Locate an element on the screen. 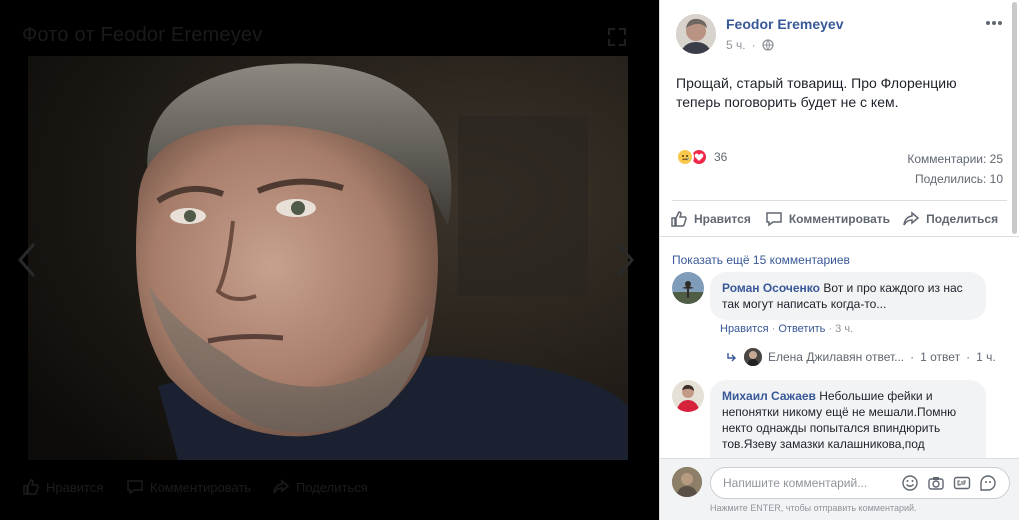 Image resolution: width=1019 pixels, height=520 pixels. more-options-icon is located at coordinates (994, 23).